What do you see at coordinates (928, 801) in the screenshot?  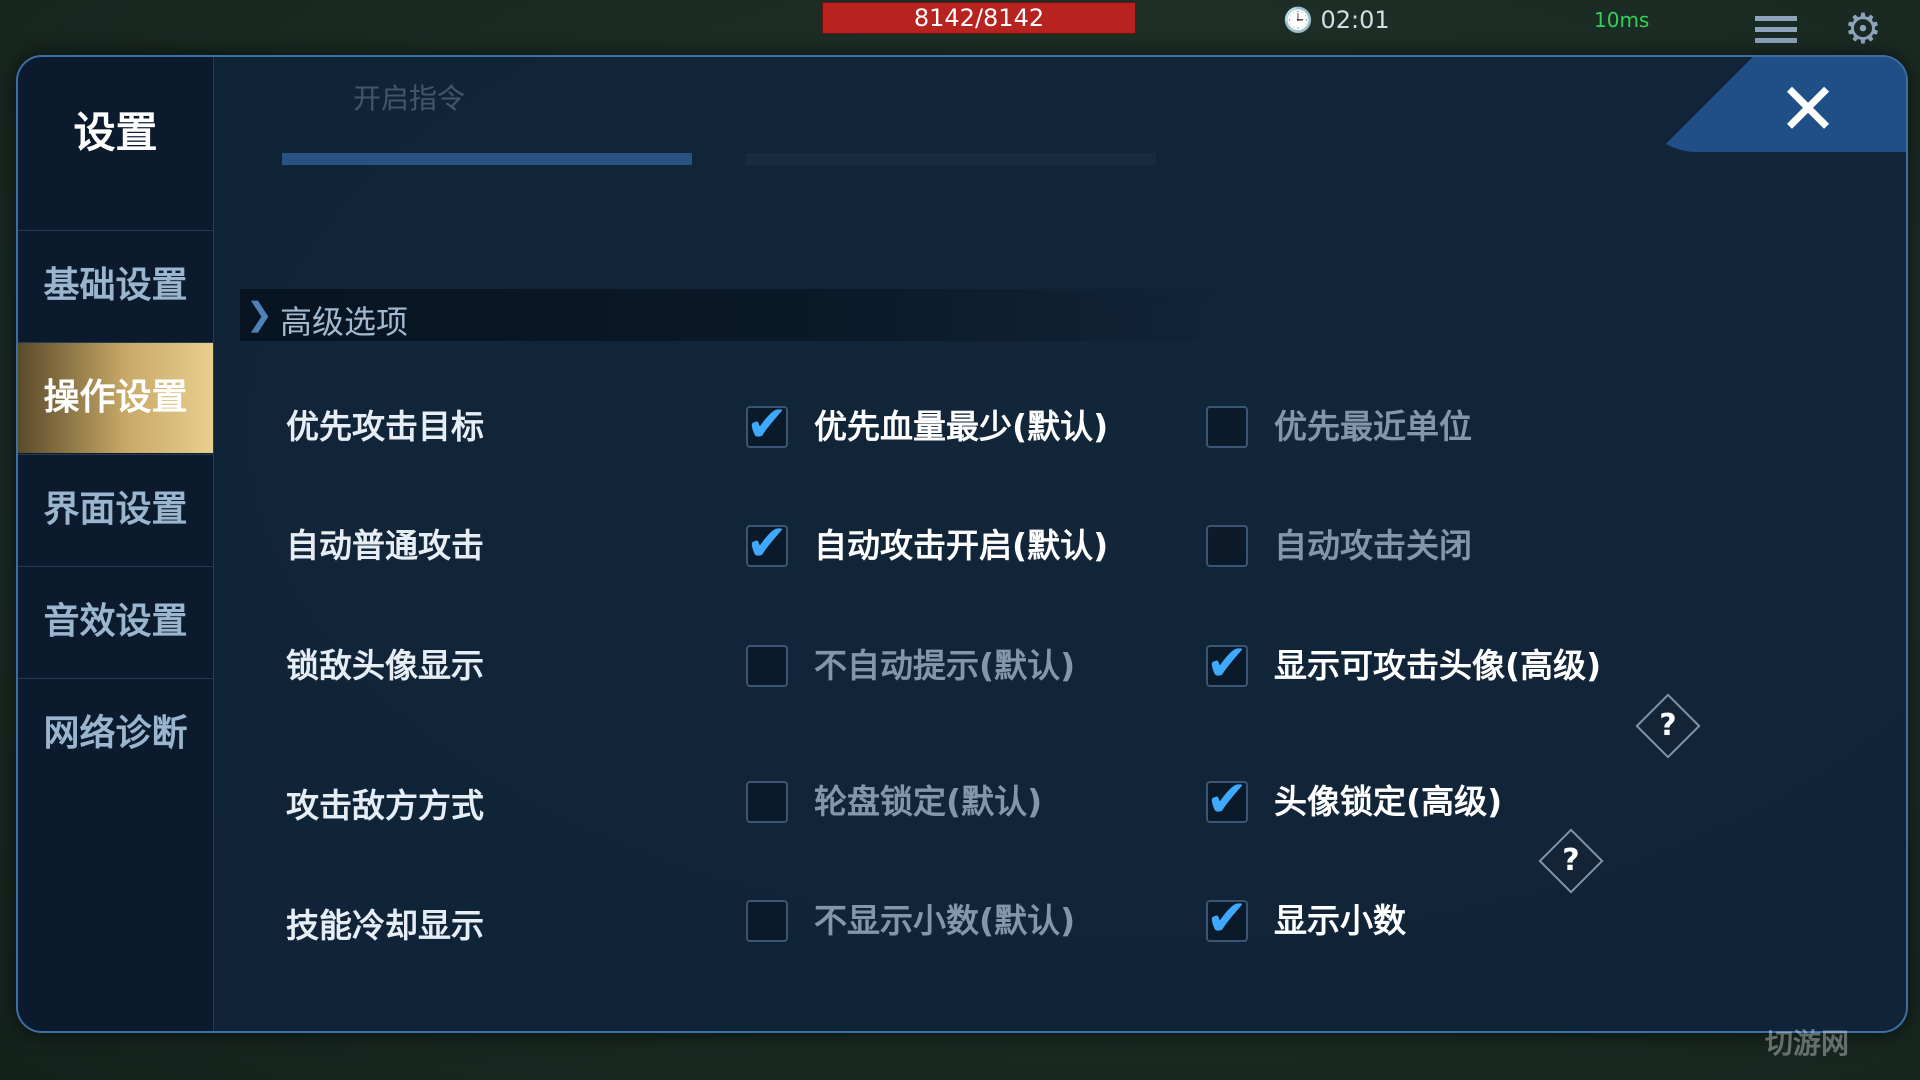 I see `option-label: 轮盘锁定(默认)` at bounding box center [928, 801].